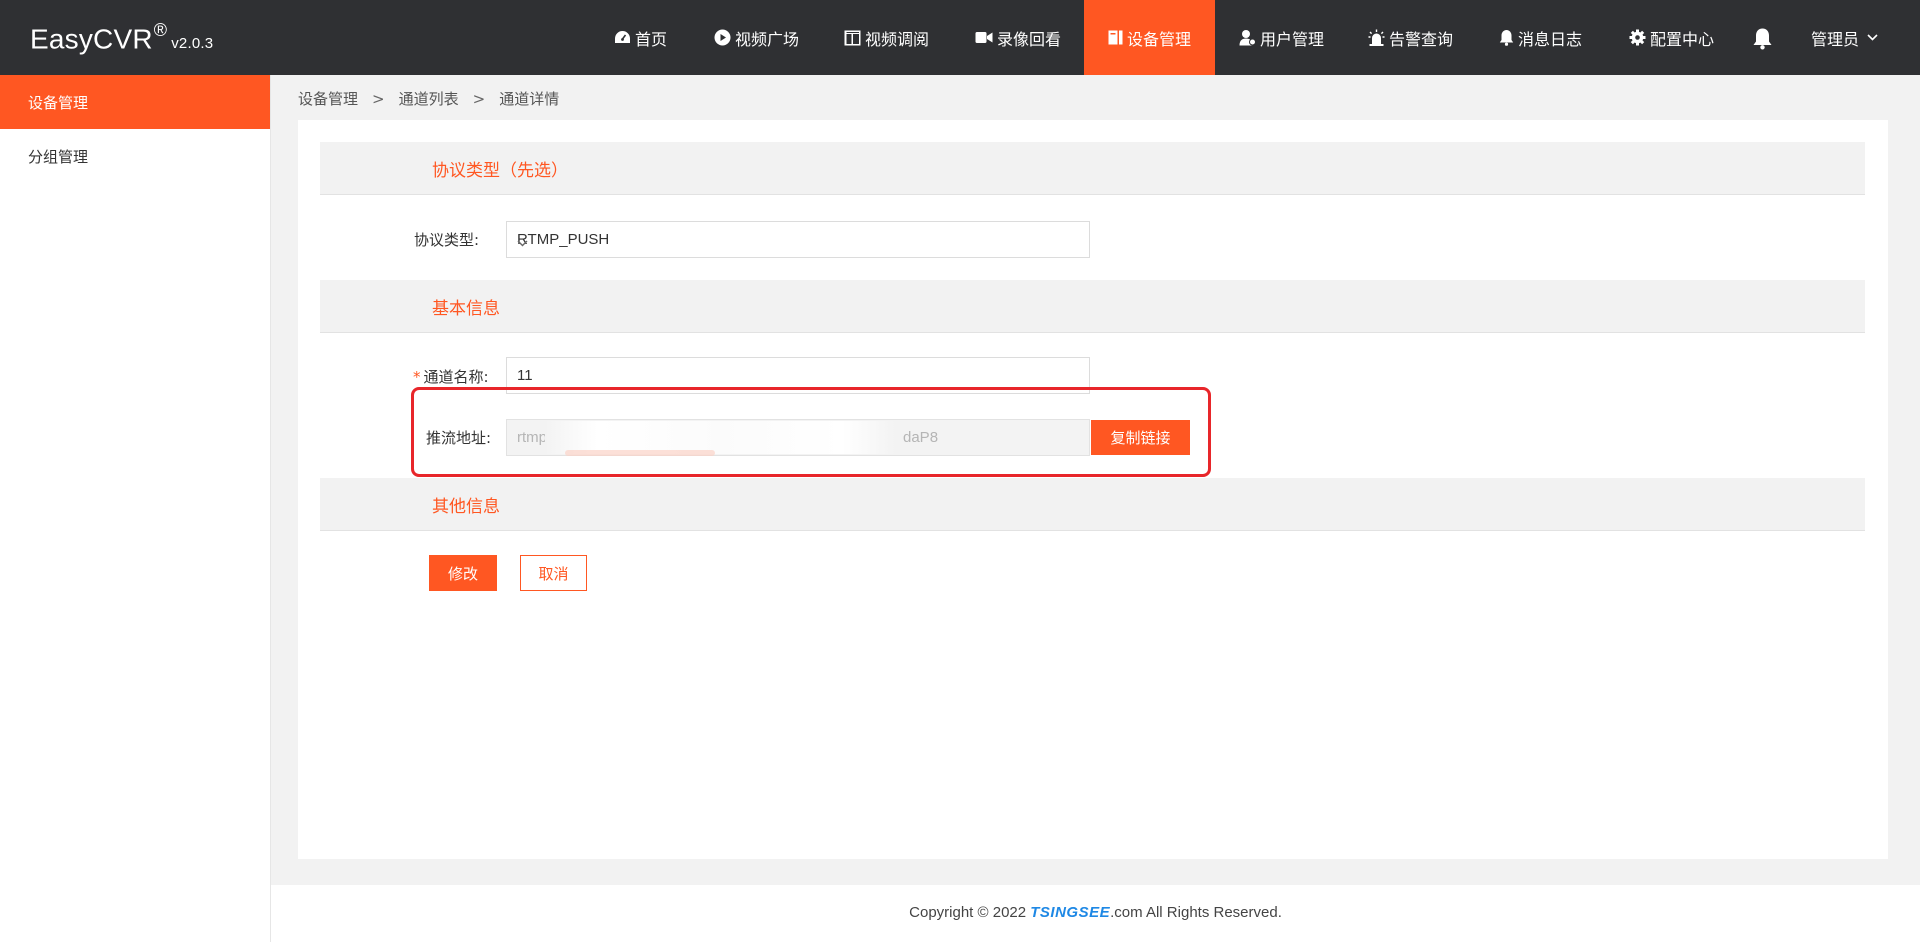 The height and width of the screenshot is (942, 1920). Describe the element at coordinates (1421, 39) in the screenshot. I see `nav-item-label: 告警查询` at that location.